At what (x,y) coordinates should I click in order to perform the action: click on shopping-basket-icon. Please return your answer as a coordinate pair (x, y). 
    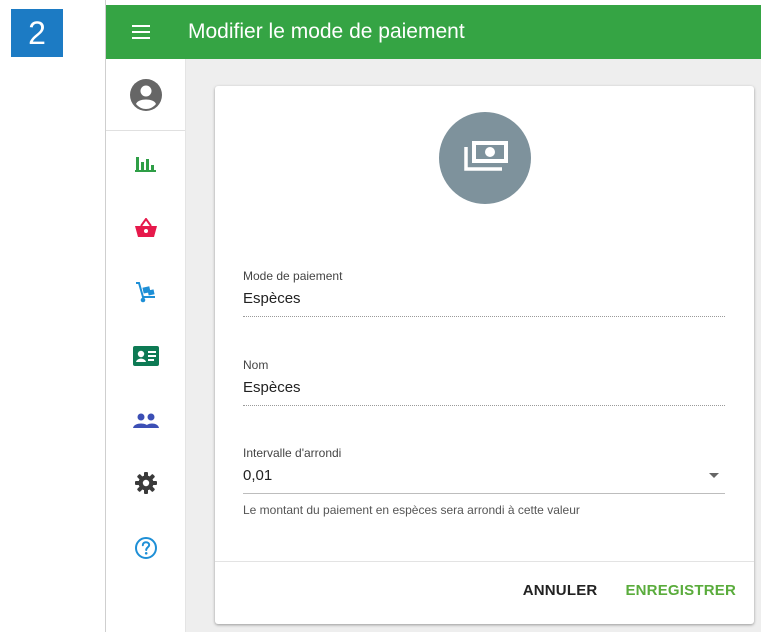
    Looking at the image, I should click on (146, 227).